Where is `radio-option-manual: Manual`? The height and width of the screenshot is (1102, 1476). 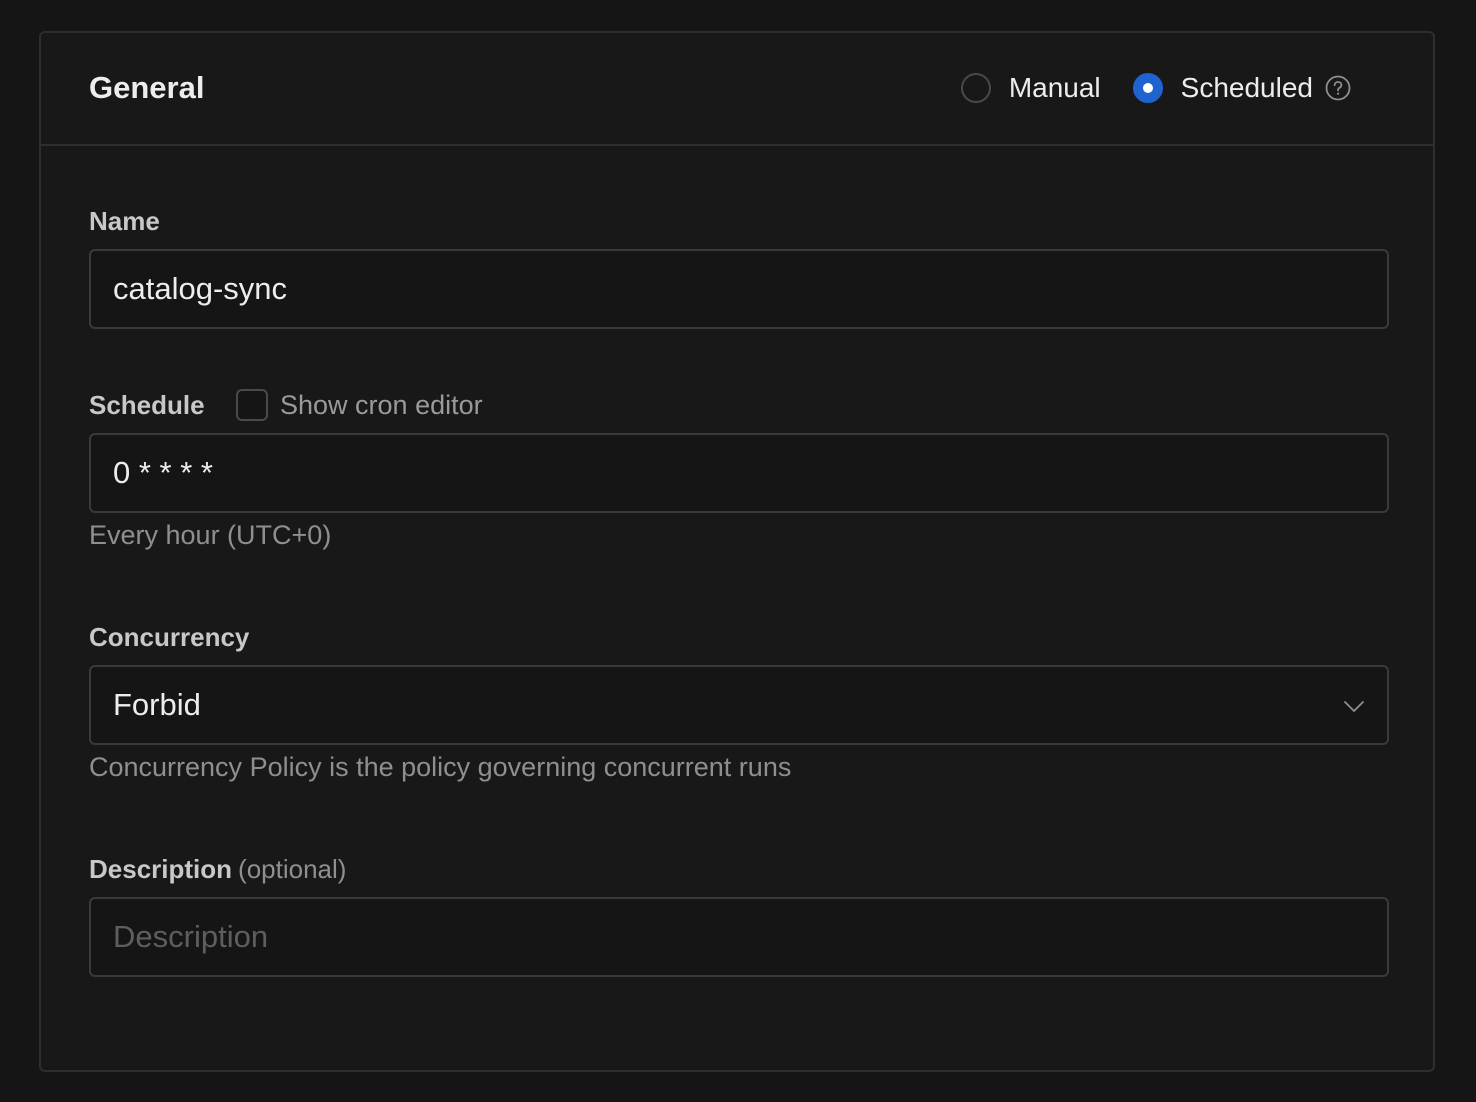 radio-option-manual: Manual is located at coordinates (1030, 88).